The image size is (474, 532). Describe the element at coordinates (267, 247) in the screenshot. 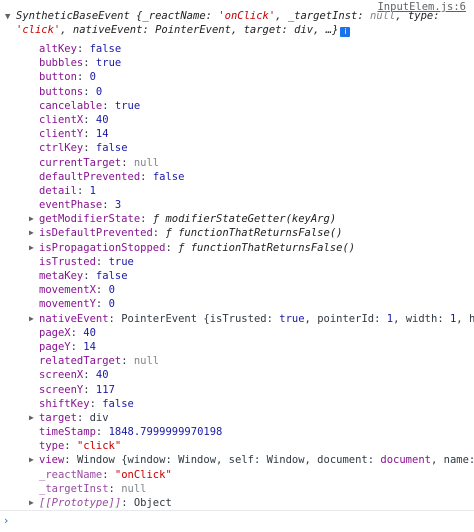

I see `property-value: ƒ functionThatReturnsFalse()` at that location.